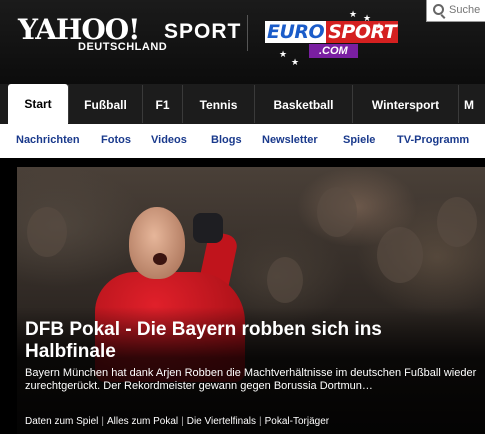 The height and width of the screenshot is (434, 485). What do you see at coordinates (38, 104) in the screenshot?
I see `tab-start: Start` at bounding box center [38, 104].